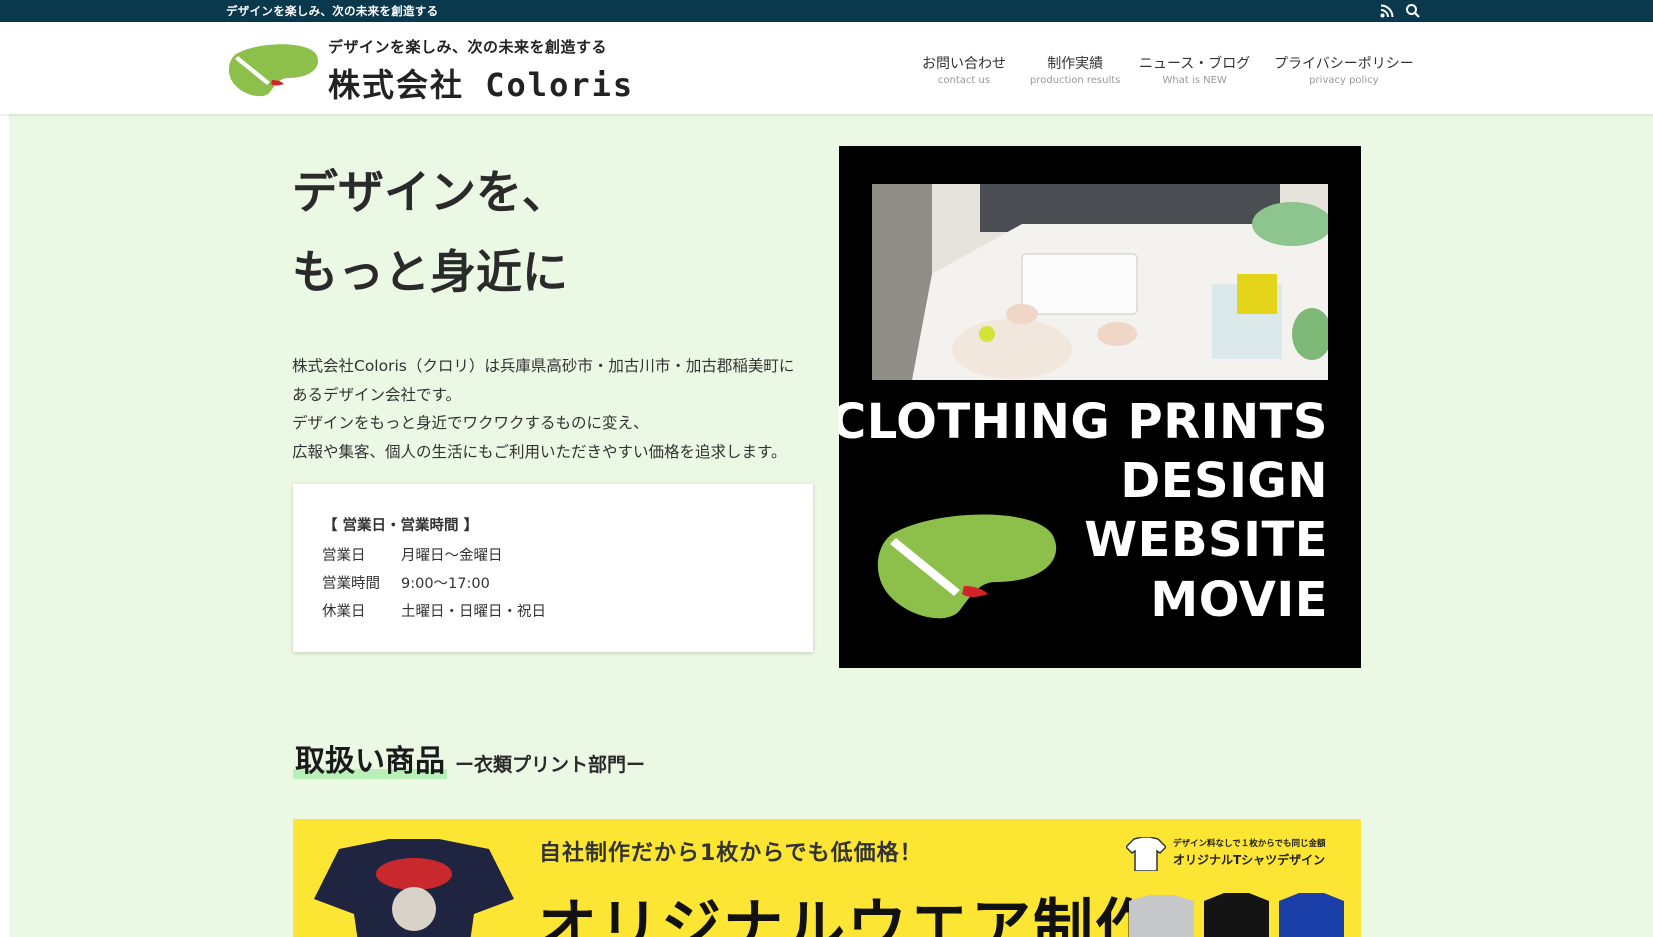  I want to click on nav-news: ニュース・ブログ What is NEW, so click(1194, 69).